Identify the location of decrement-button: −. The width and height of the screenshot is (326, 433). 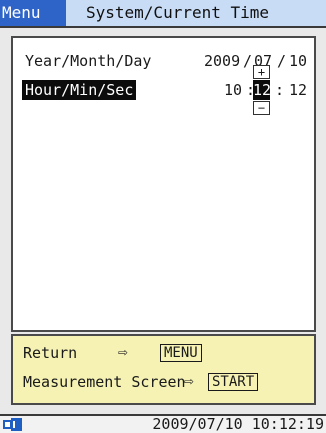
(261, 108).